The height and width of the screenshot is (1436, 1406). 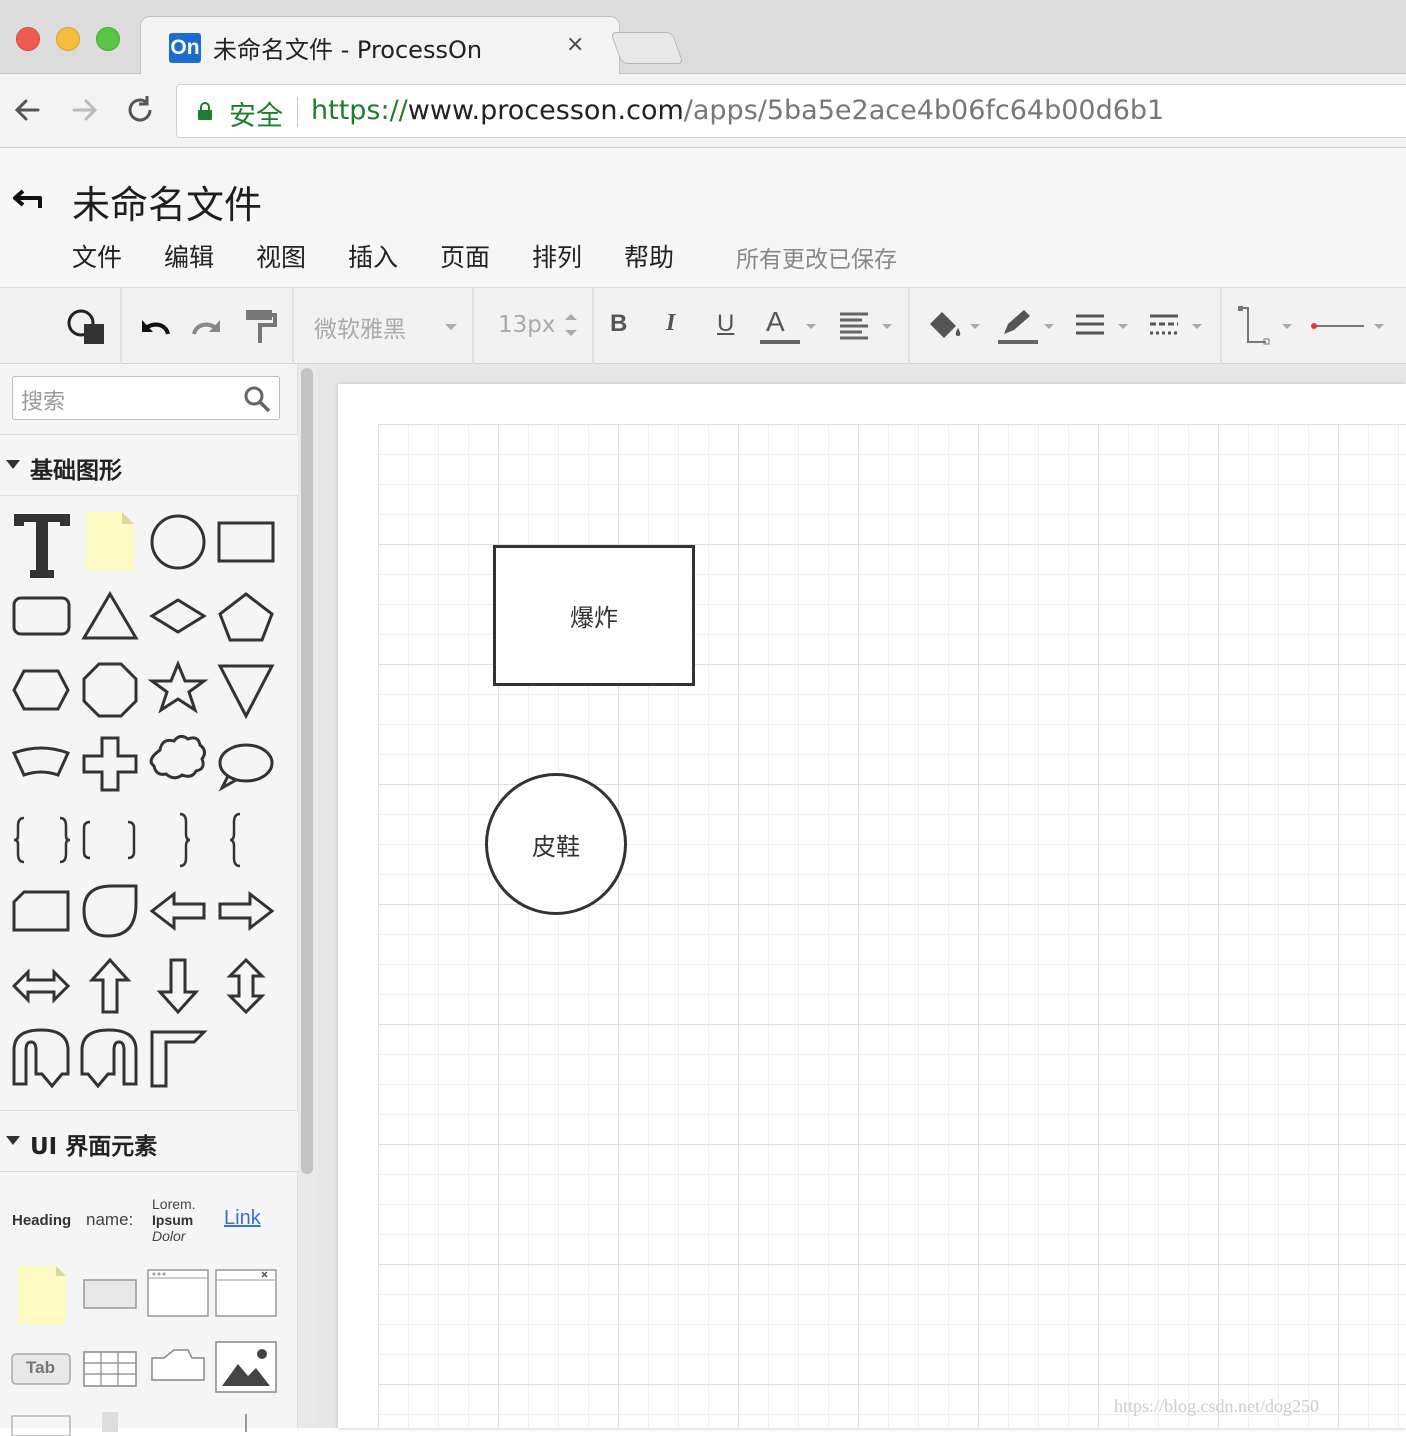 What do you see at coordinates (42, 840) in the screenshot?
I see `braces-shape-icon` at bounding box center [42, 840].